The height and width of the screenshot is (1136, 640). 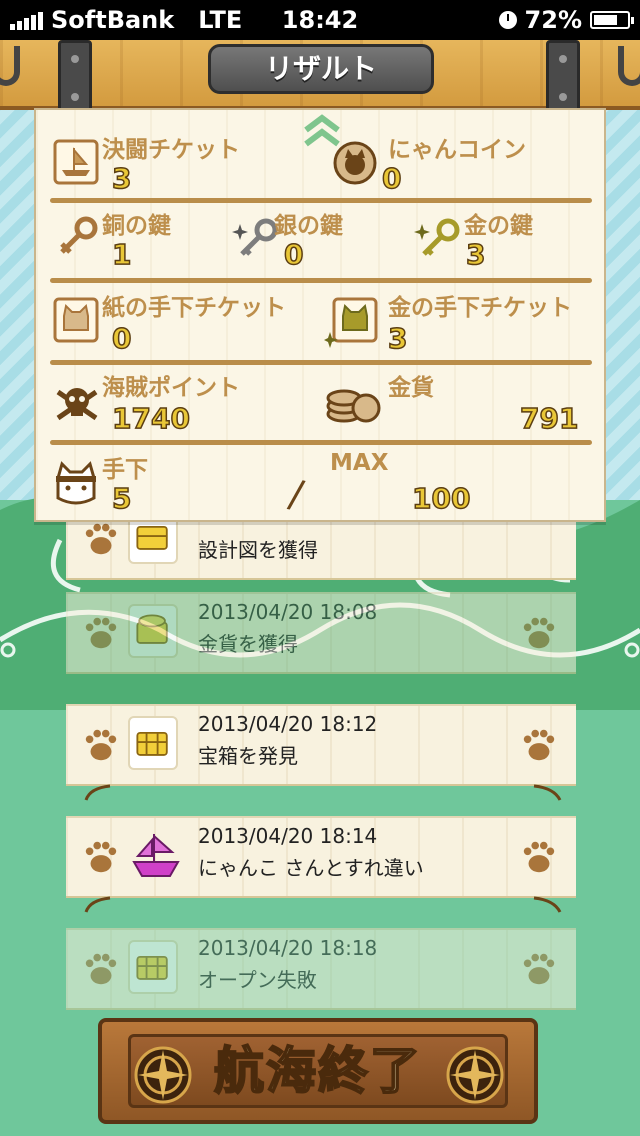 What do you see at coordinates (549, 418) in the screenshot?
I see `gold-coins-value: 791` at bounding box center [549, 418].